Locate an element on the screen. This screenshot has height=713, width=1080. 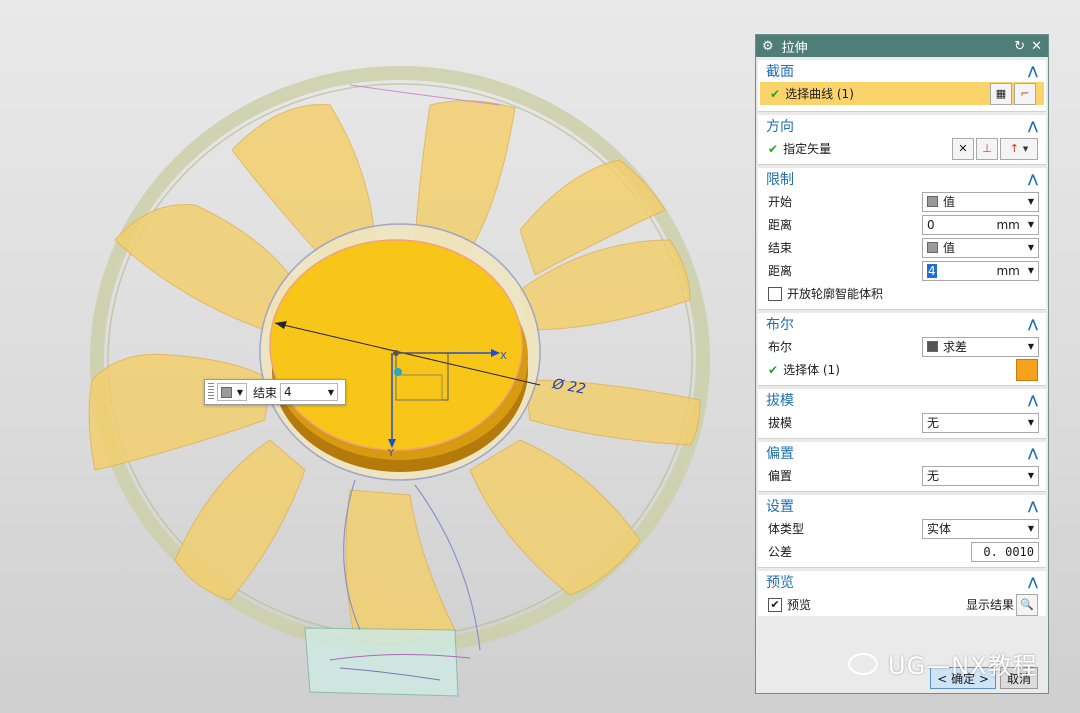
body-type-value: 实体 is located at coordinates (939, 529).